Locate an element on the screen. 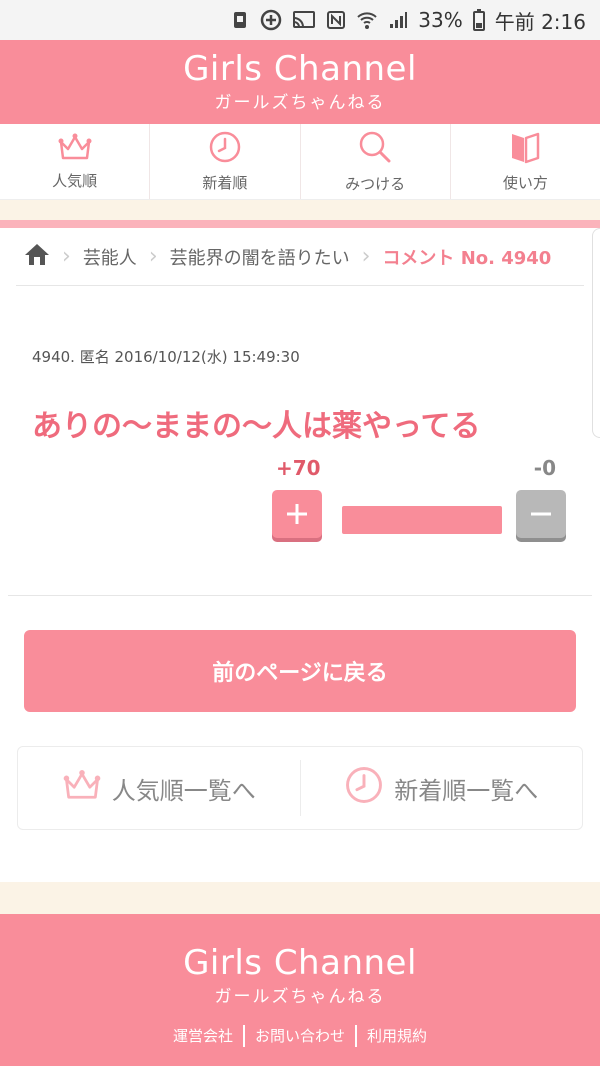  logo-title: Girls Channel is located at coordinates (300, 69).